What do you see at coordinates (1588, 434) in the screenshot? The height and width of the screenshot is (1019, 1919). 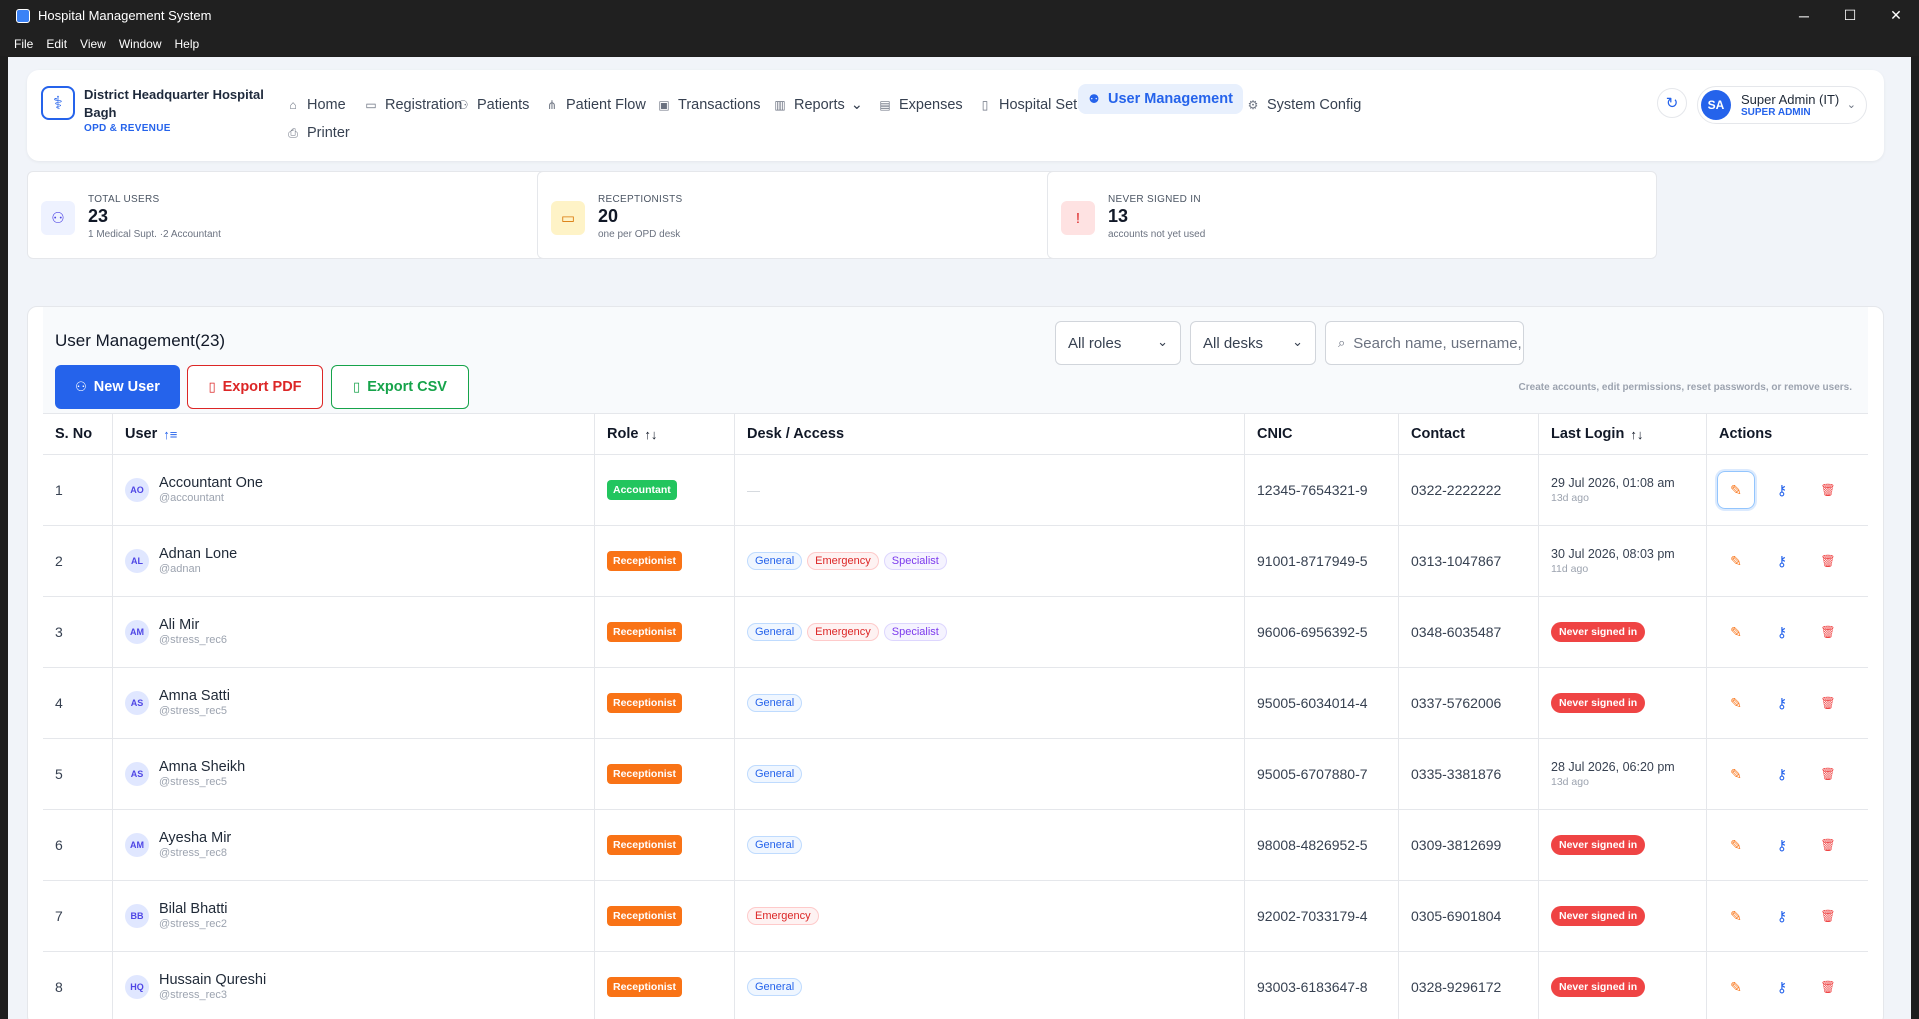 I see `col-last-login-label: Last Login` at bounding box center [1588, 434].